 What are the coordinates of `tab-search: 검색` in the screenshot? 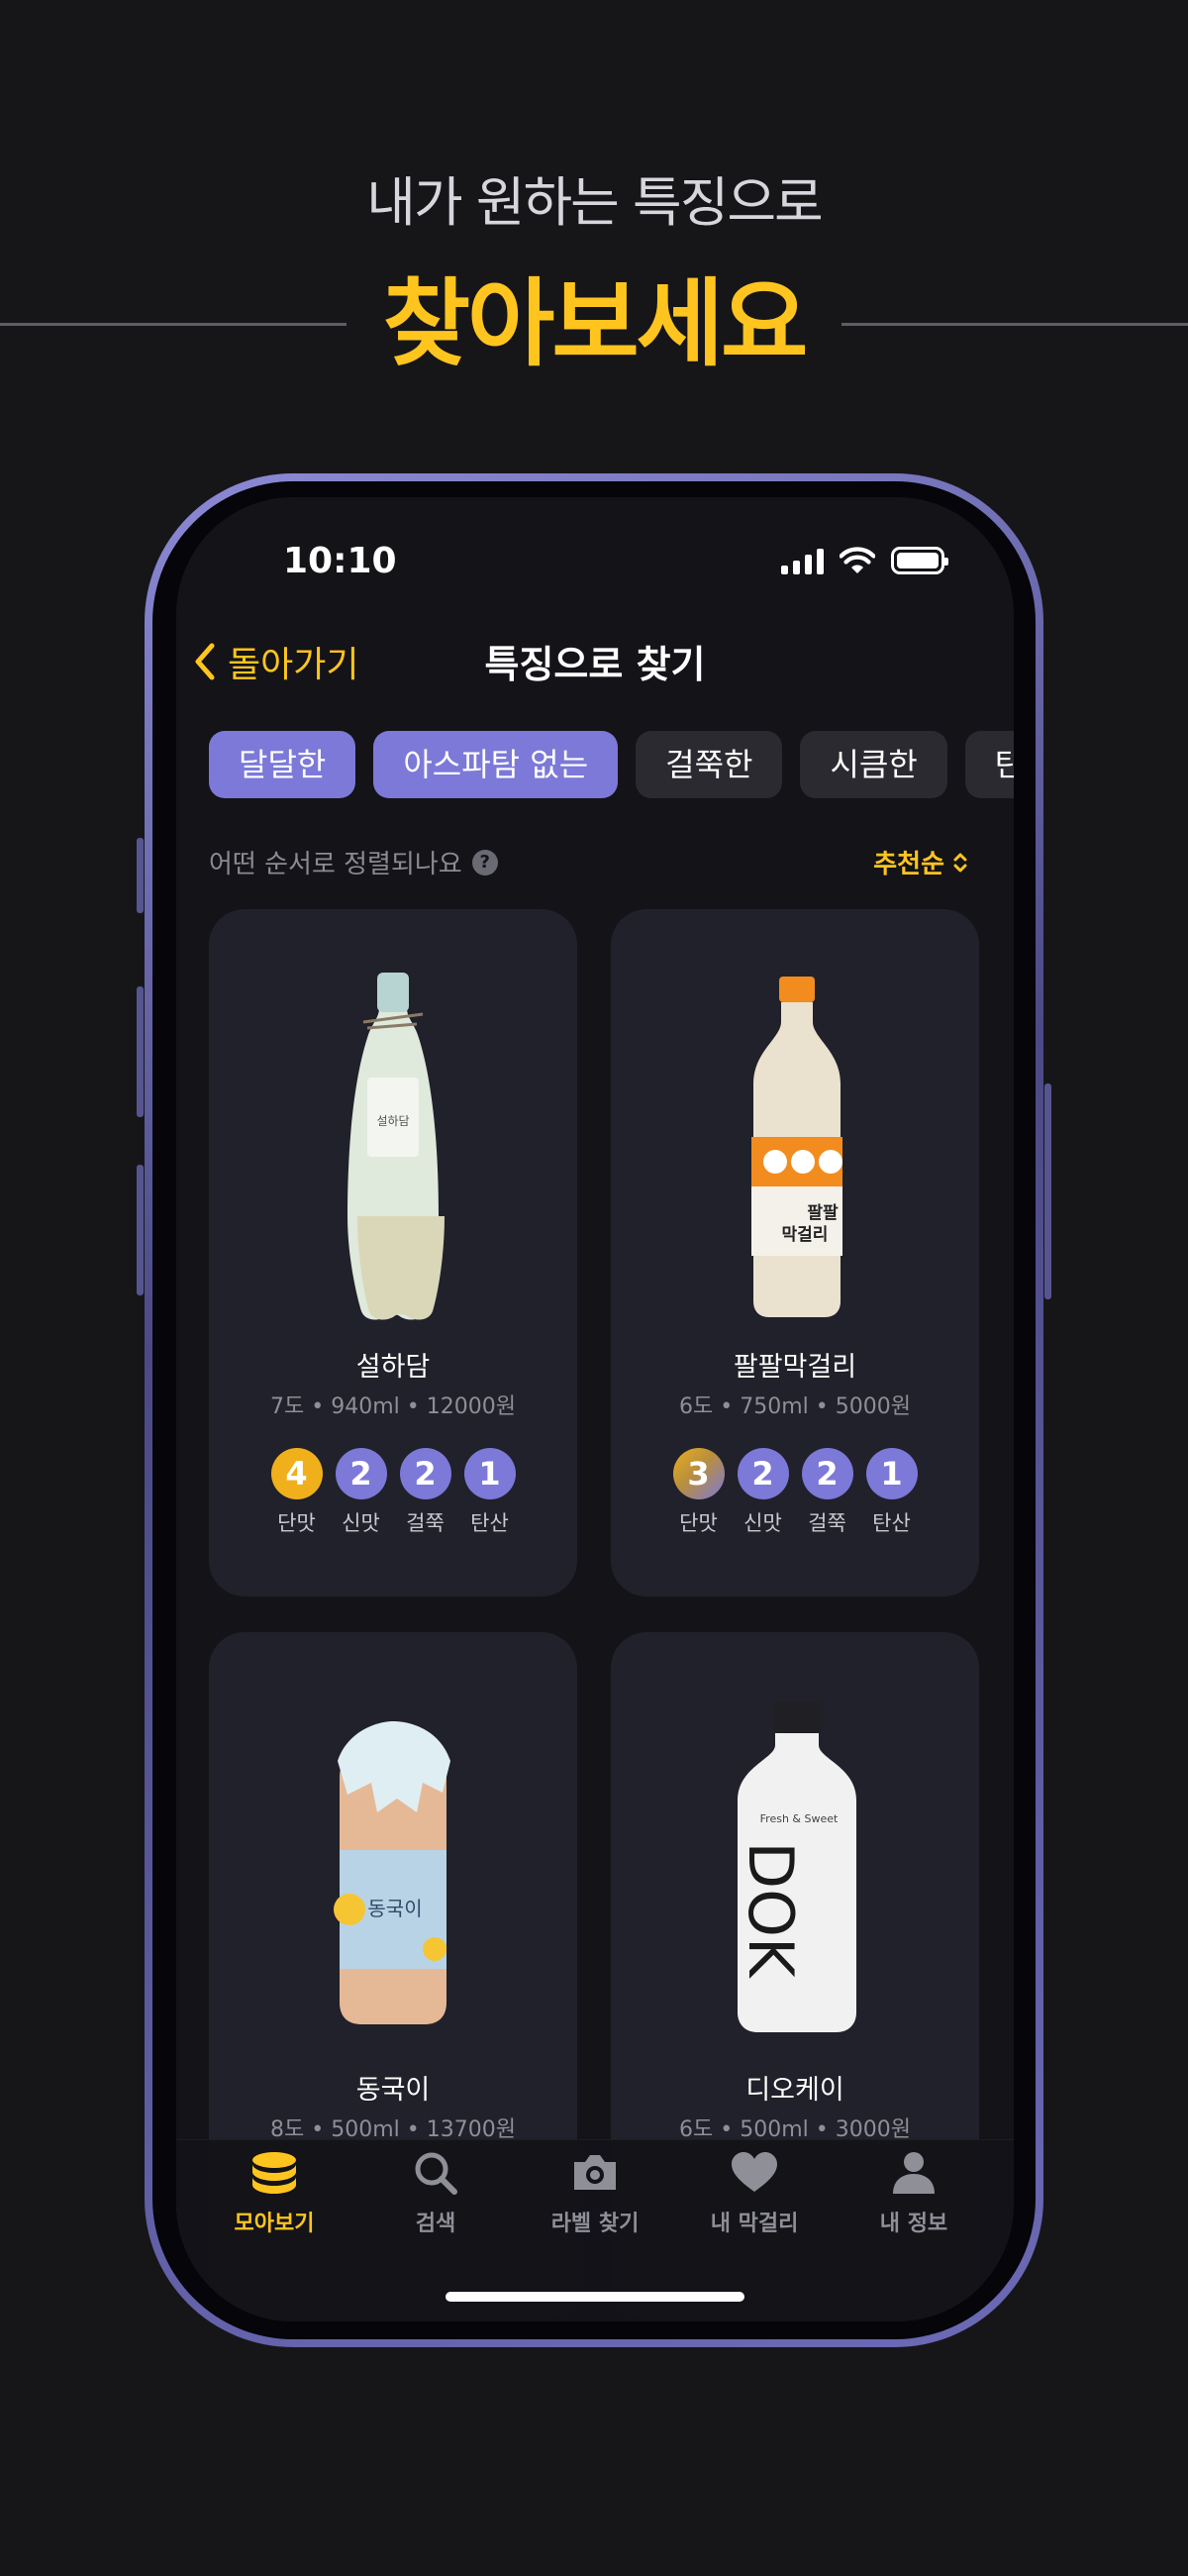 It's located at (436, 2193).